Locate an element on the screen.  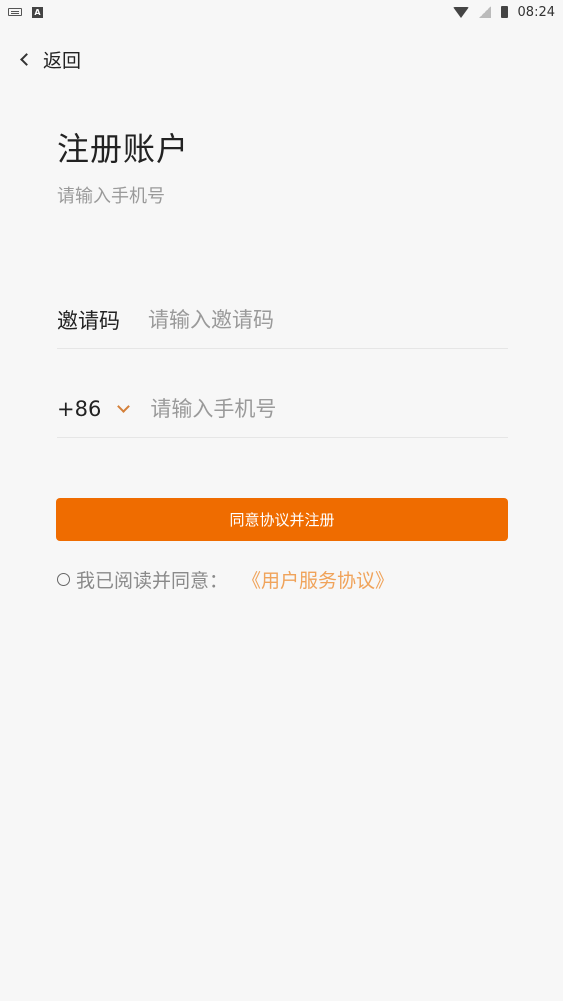
chevron-down-icon is located at coordinates (124, 406).